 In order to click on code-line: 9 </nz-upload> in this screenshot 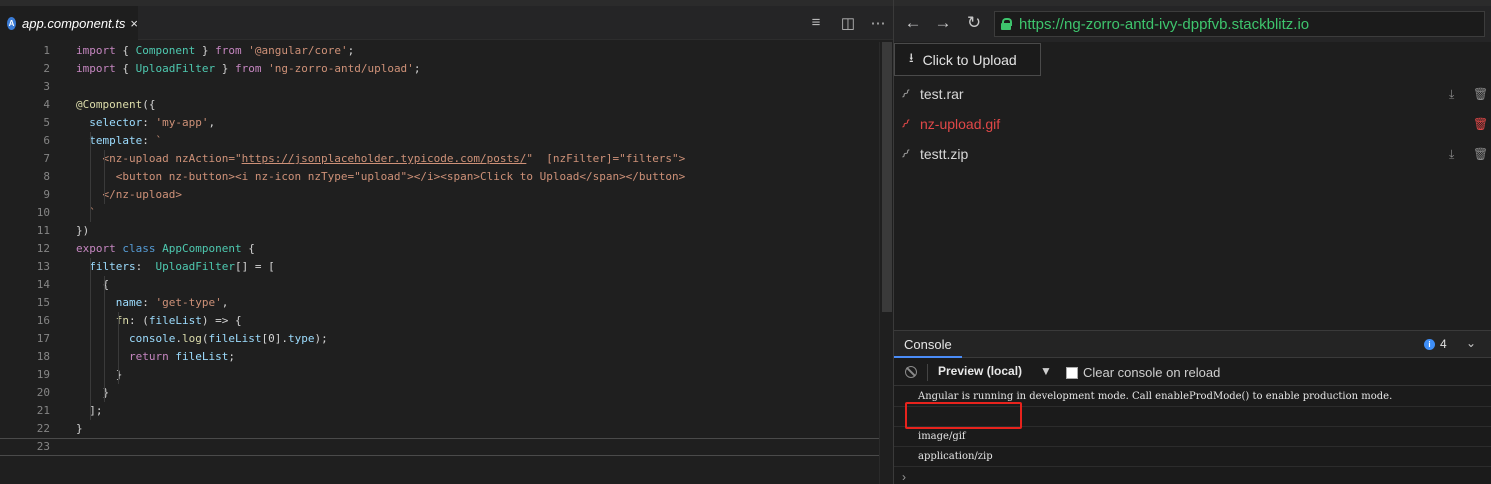, I will do `click(446, 195)`.